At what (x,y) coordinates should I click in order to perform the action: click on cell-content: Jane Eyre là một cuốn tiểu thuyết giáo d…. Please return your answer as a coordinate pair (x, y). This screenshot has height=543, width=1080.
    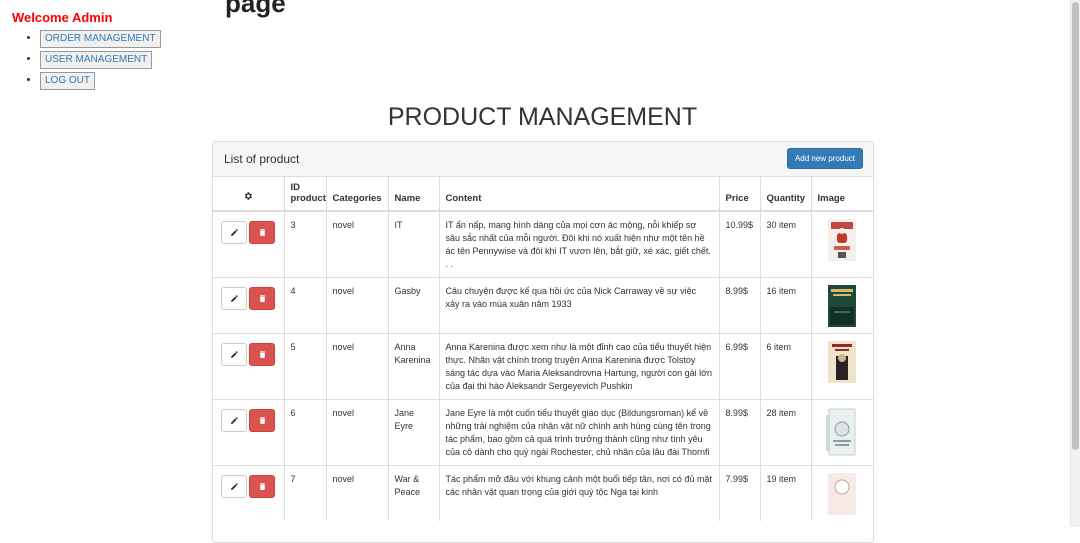
    Looking at the image, I should click on (579, 432).